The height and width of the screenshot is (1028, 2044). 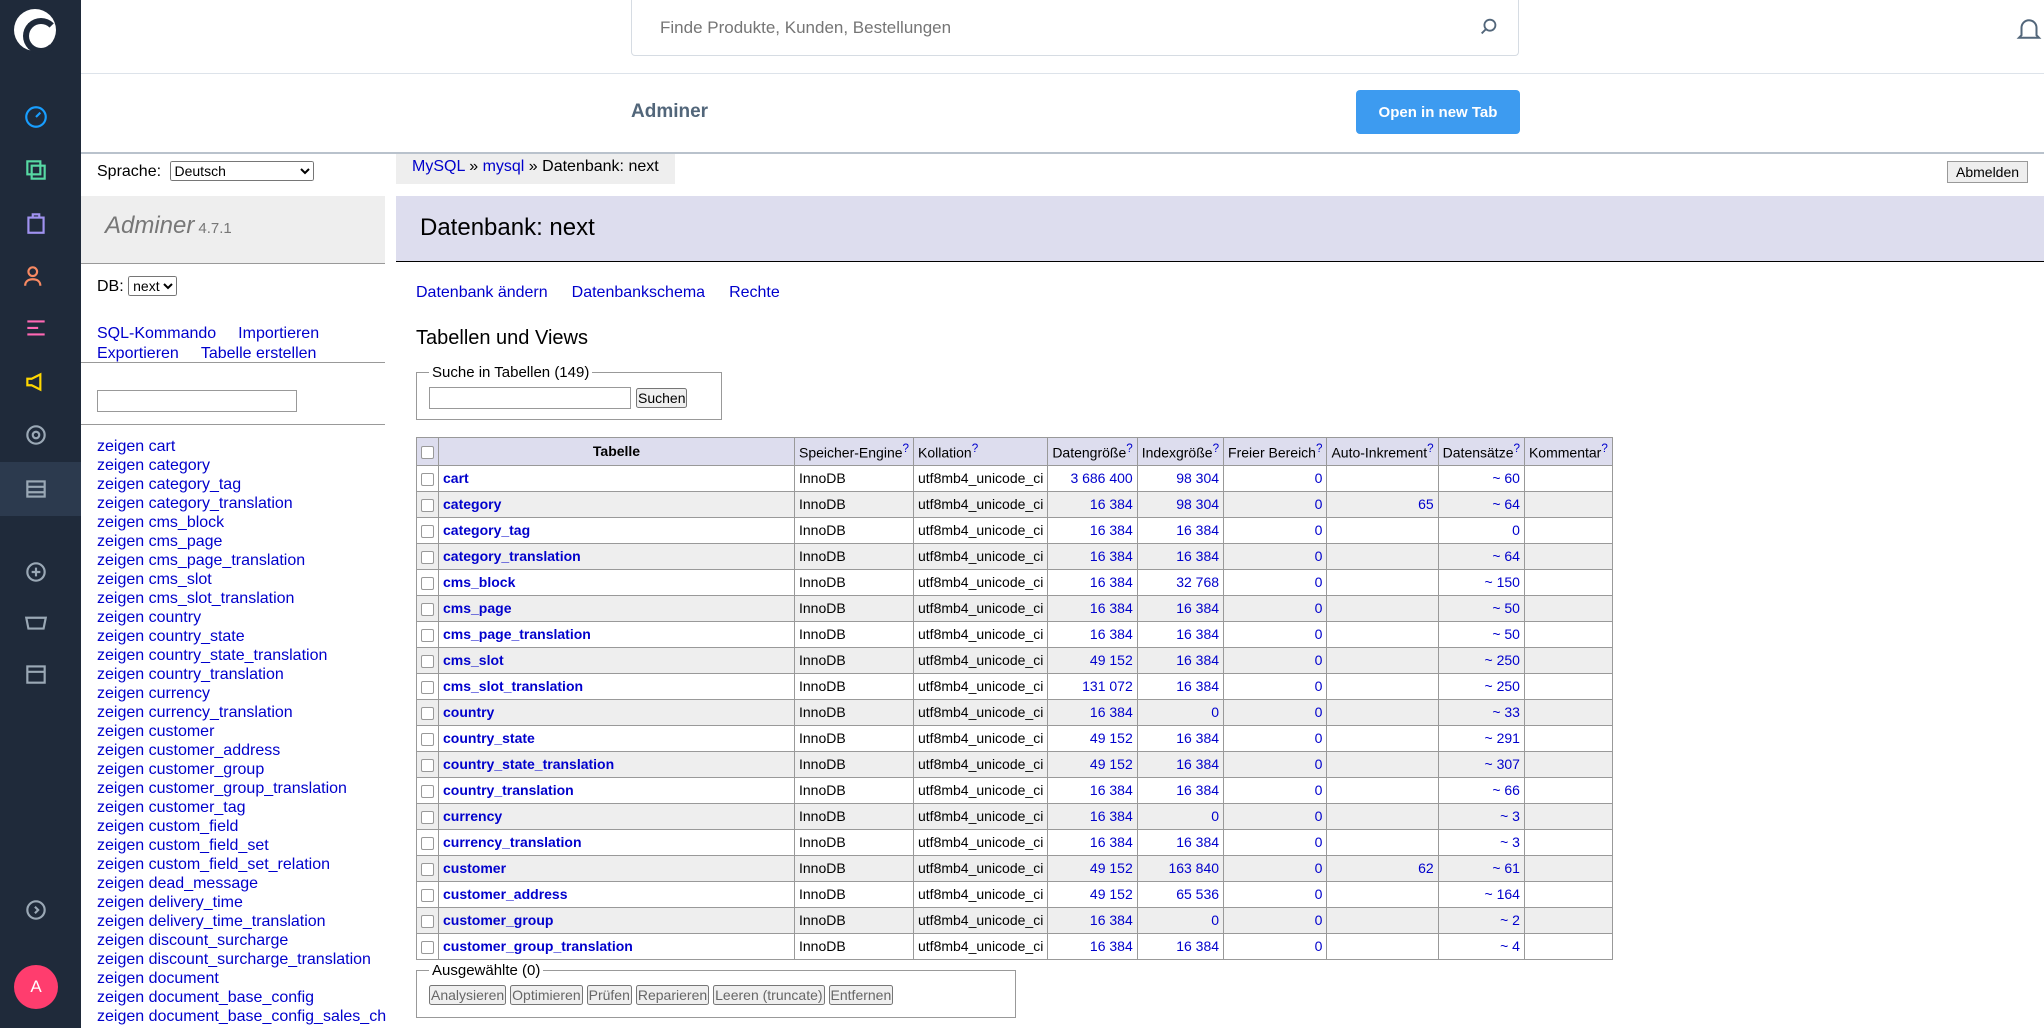 I want to click on search-icon, so click(x=1489, y=27).